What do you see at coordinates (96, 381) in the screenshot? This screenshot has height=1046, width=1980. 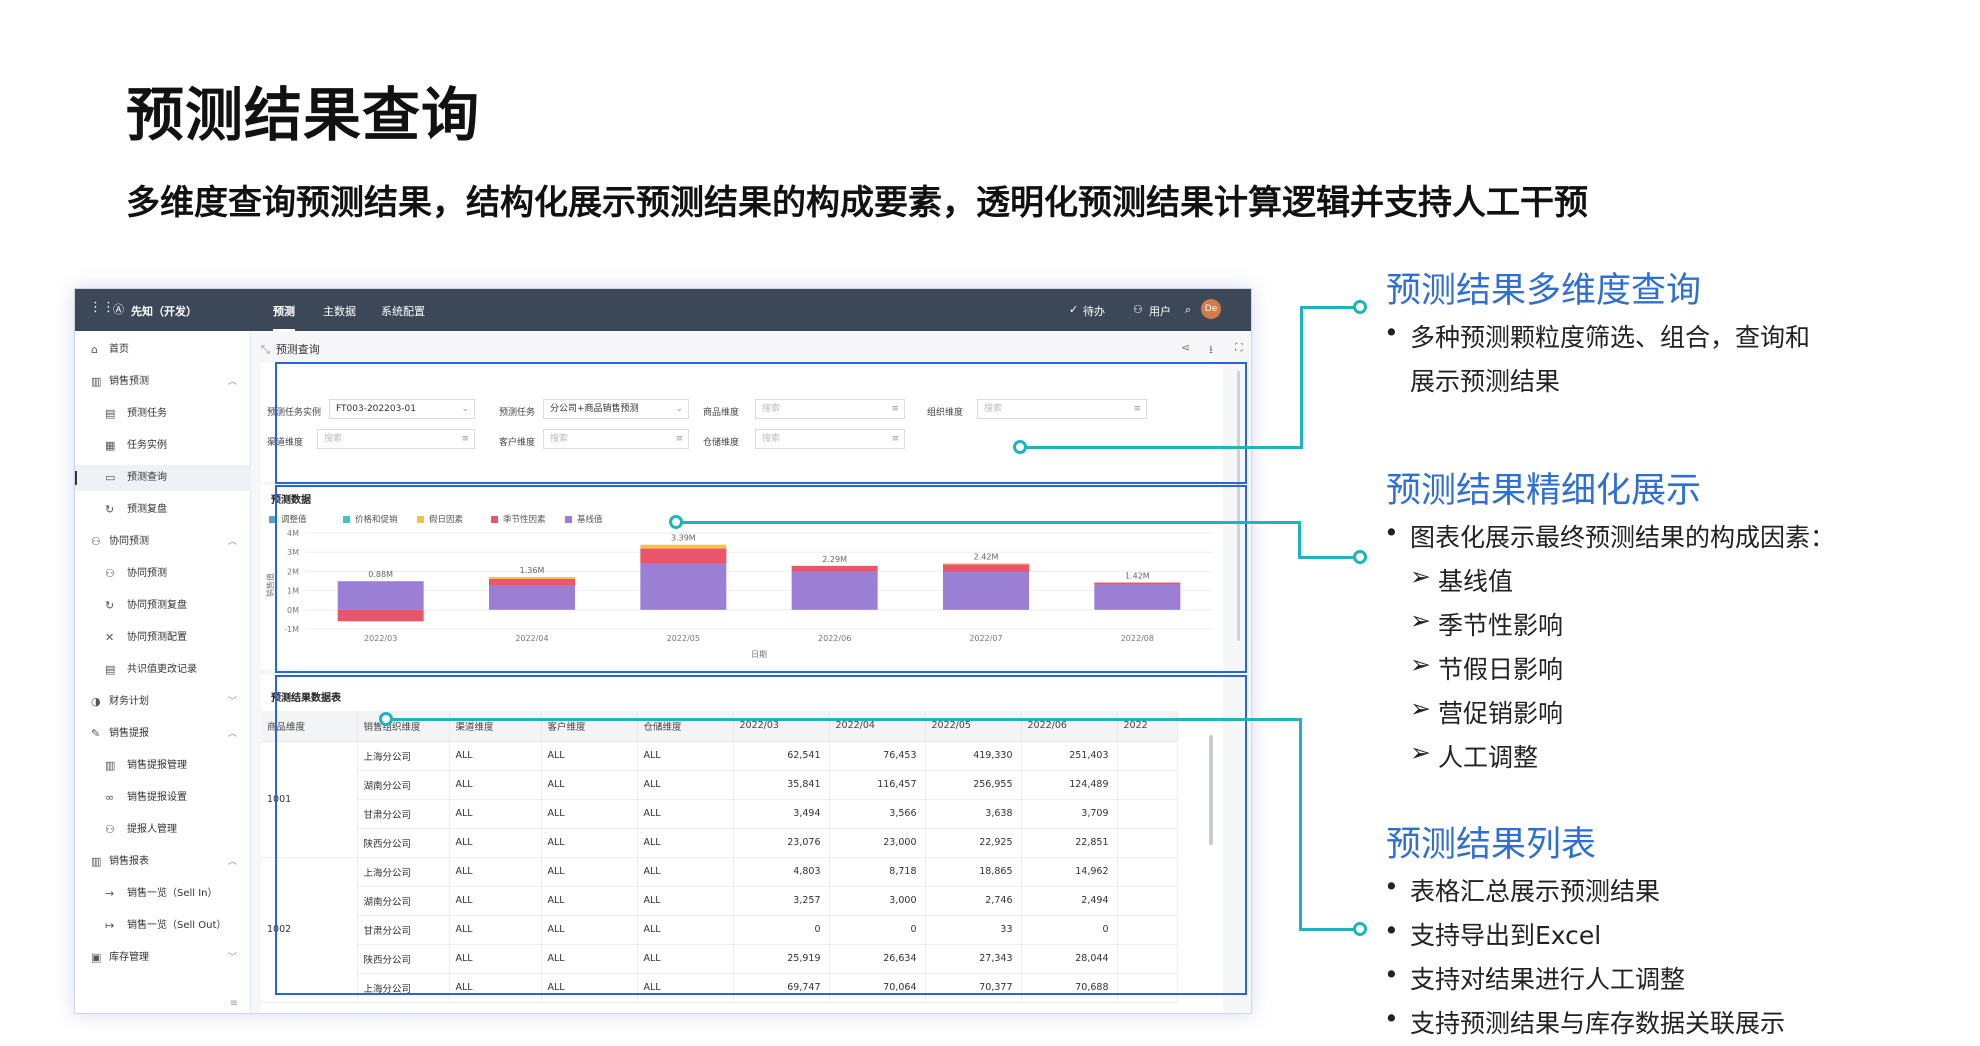 I see `chart-icon: ▥` at bounding box center [96, 381].